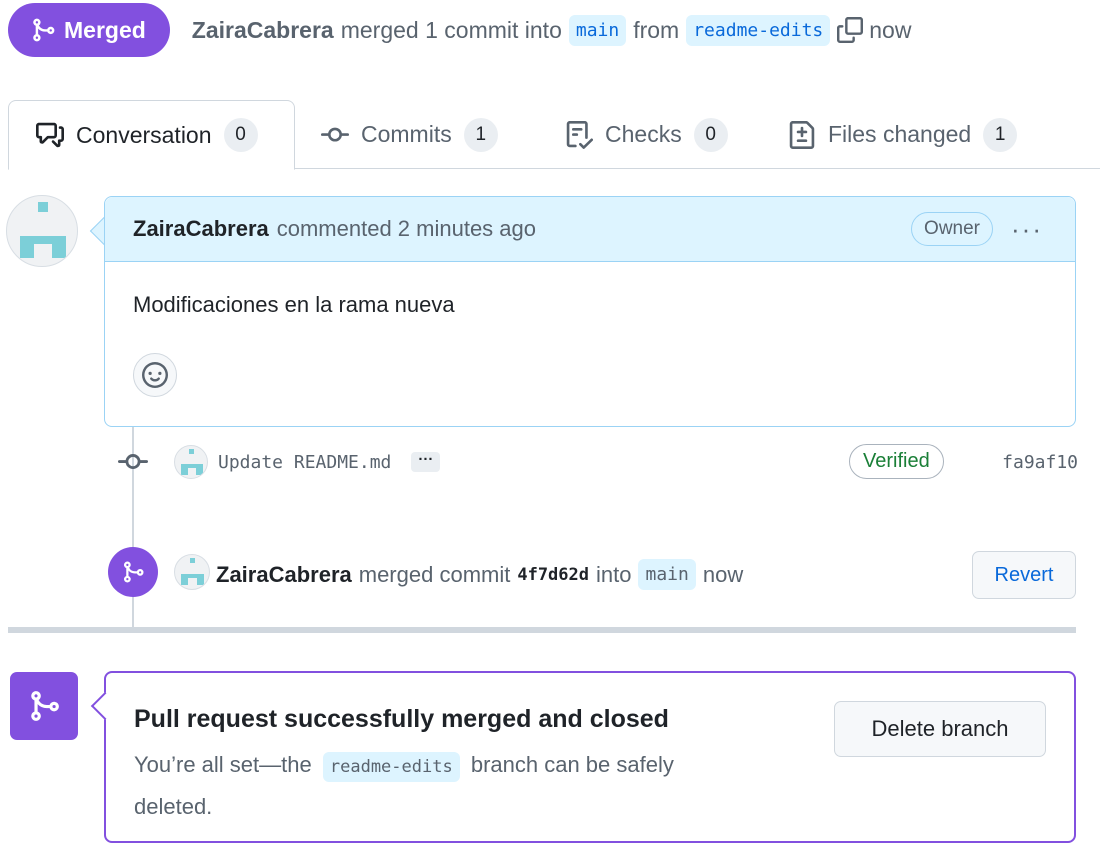  I want to click on comment-author-link: ZairaCabrera, so click(201, 229).